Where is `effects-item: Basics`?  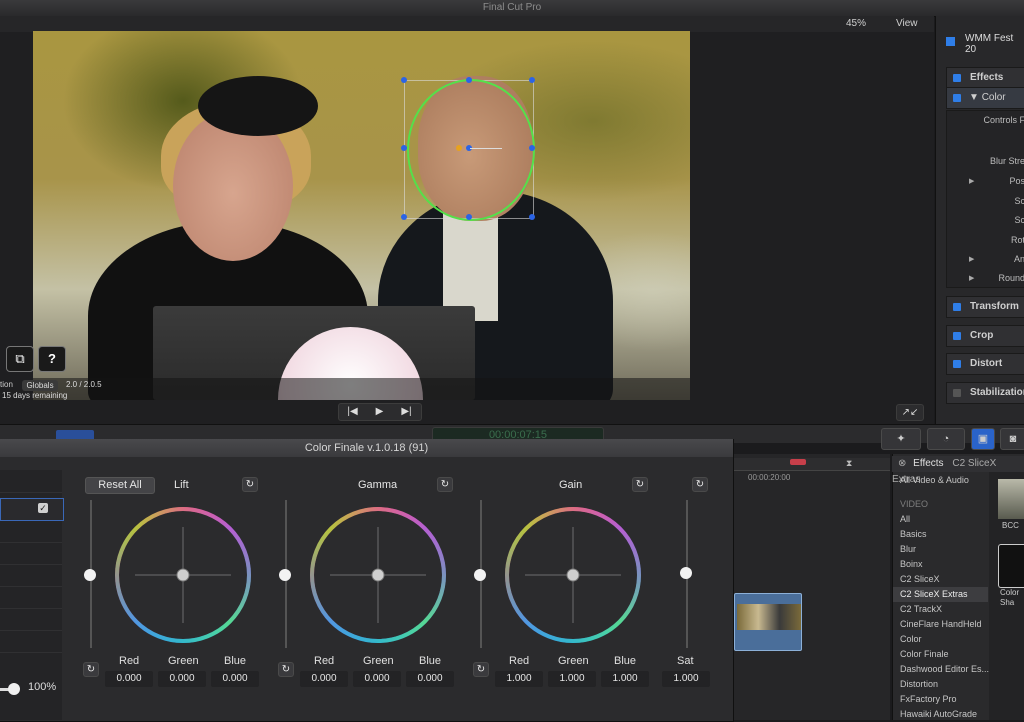
effects-item: Basics is located at coordinates (913, 534).